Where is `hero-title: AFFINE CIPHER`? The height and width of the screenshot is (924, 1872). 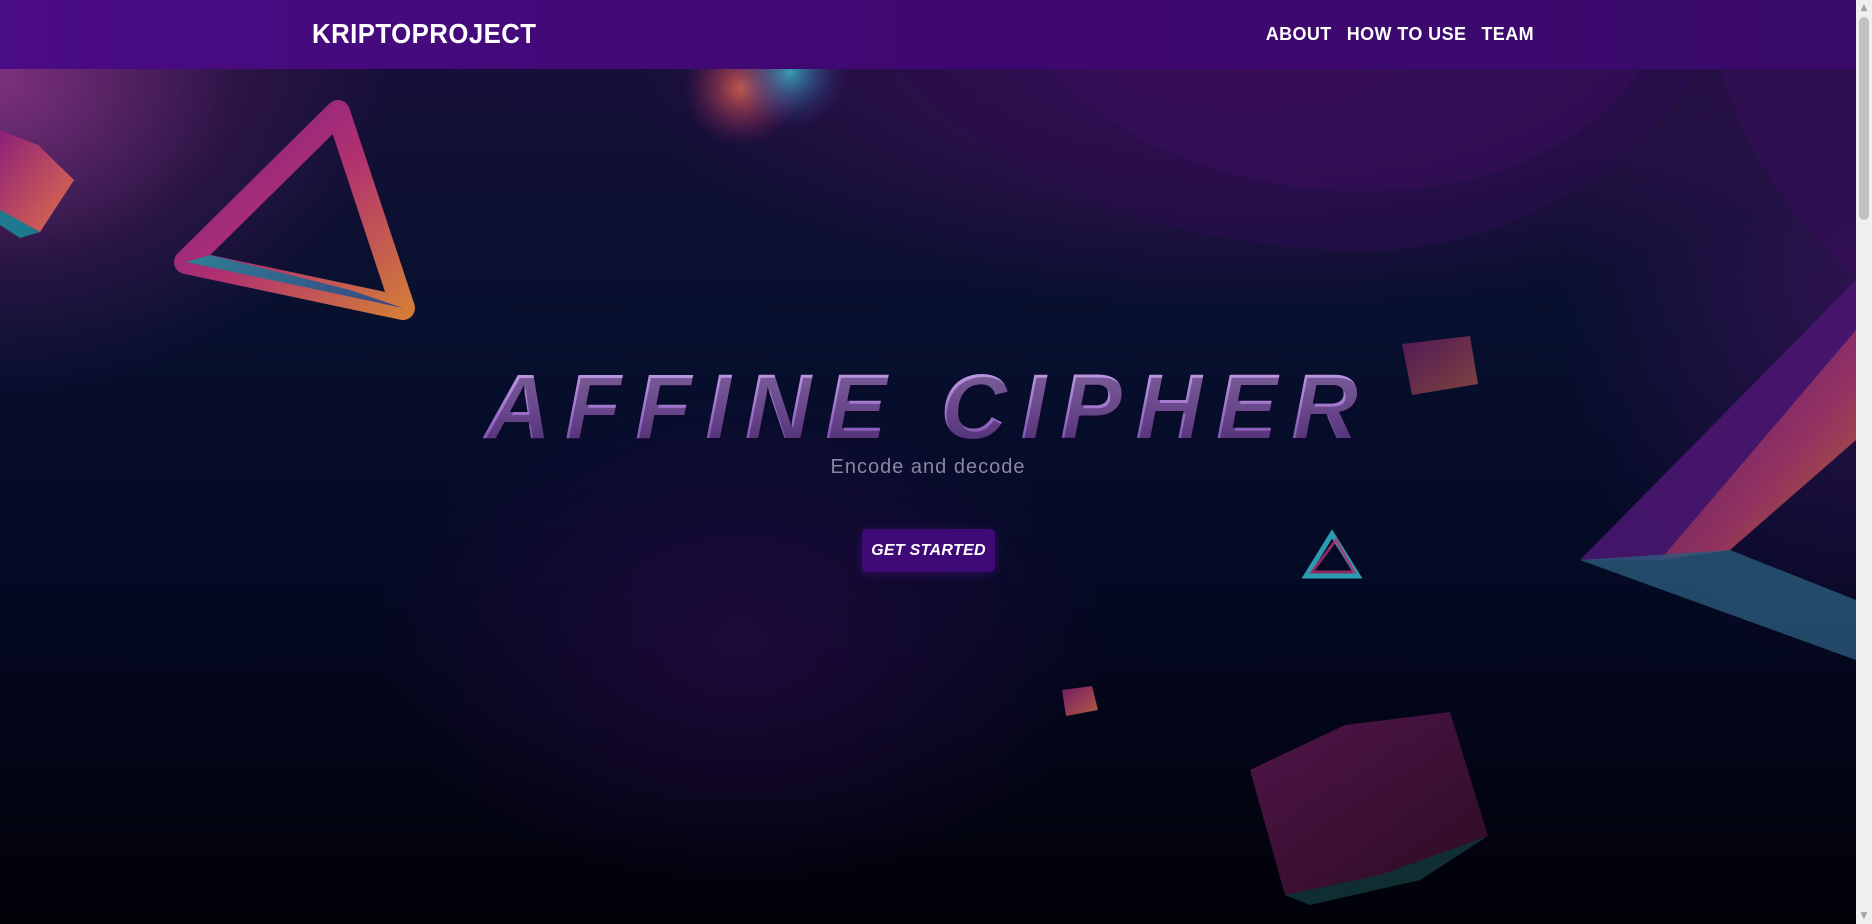
hero-title: AFFINE CIPHER is located at coordinates (928, 407).